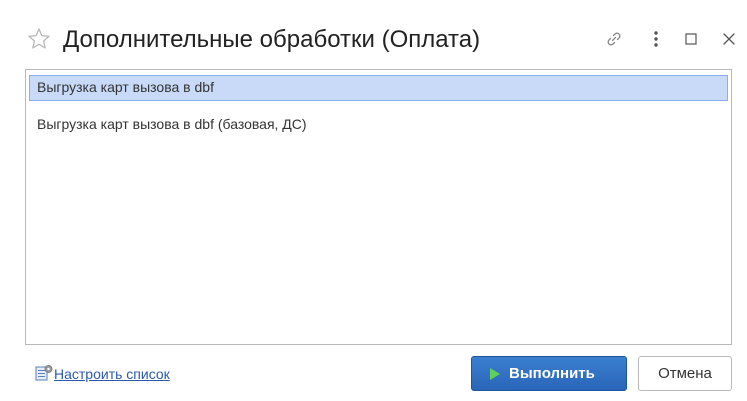 The image size is (747, 401). Describe the element at coordinates (44, 373) in the screenshot. I see `list-settings-icon` at that location.